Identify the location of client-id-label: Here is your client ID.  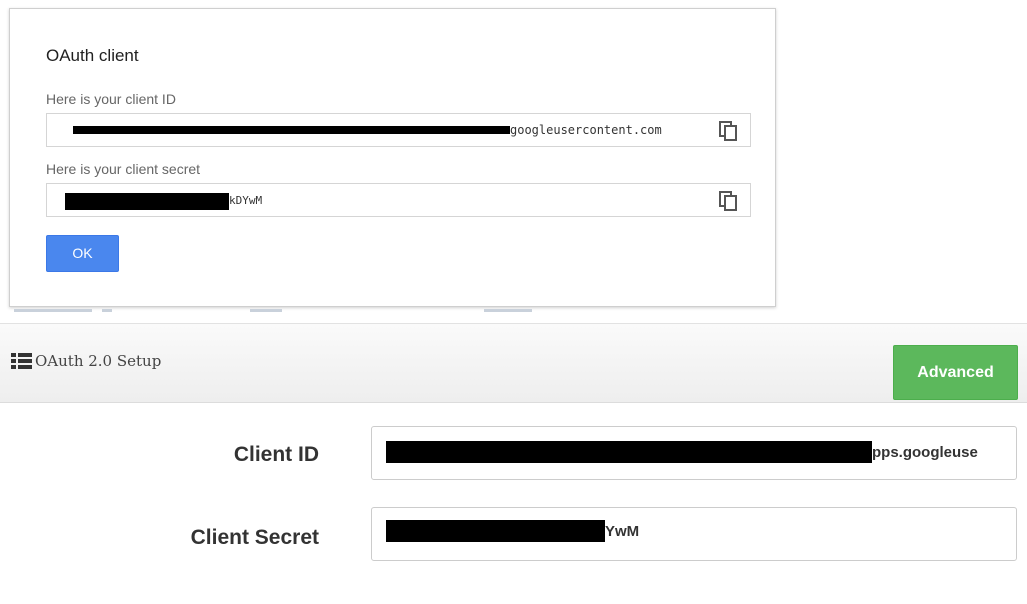
(111, 99).